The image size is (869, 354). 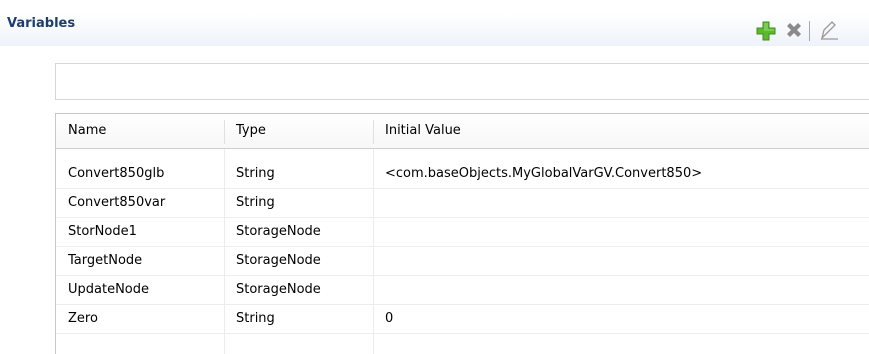 I want to click on delete-x-icon, so click(x=794, y=30).